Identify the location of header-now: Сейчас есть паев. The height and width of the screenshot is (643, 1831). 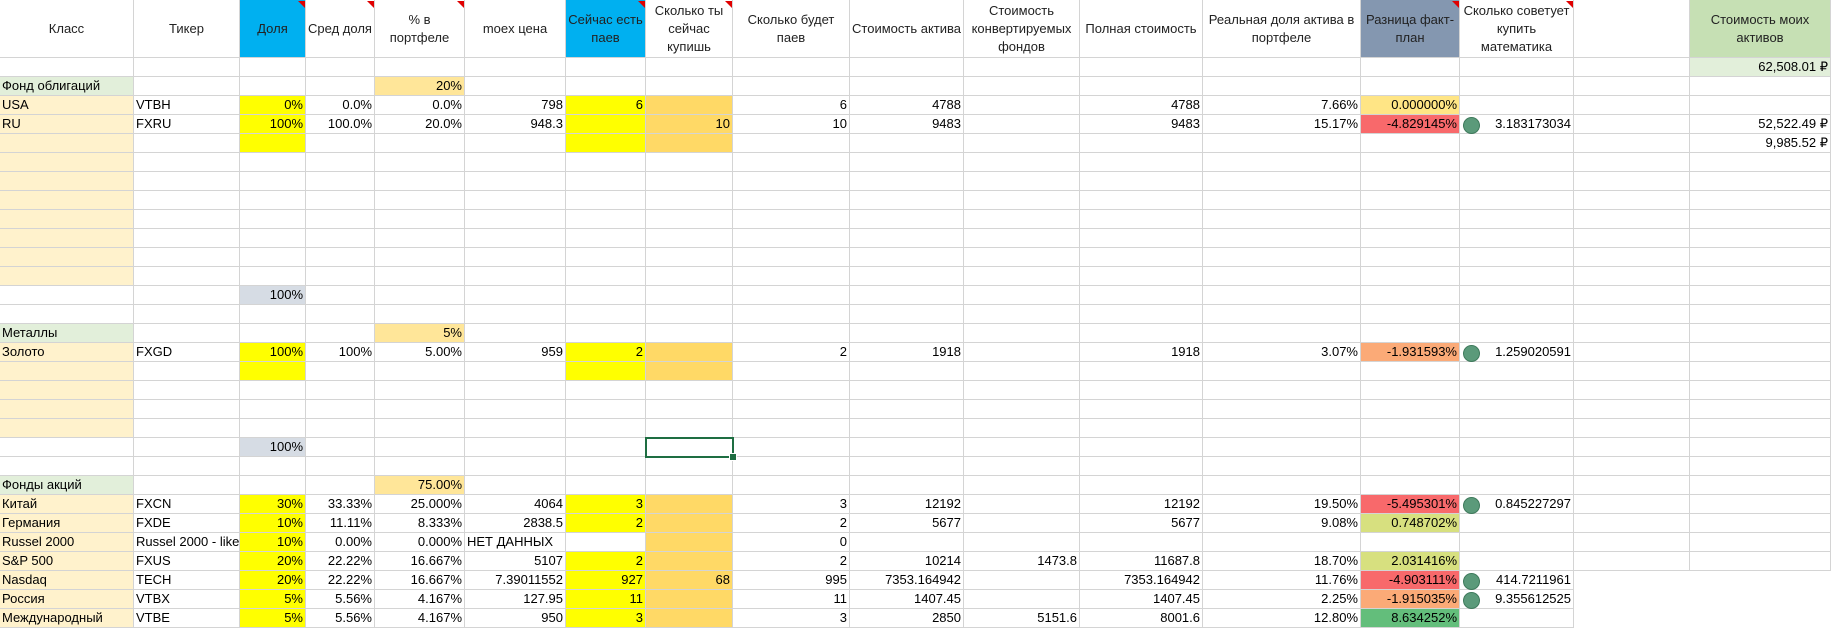
(606, 29).